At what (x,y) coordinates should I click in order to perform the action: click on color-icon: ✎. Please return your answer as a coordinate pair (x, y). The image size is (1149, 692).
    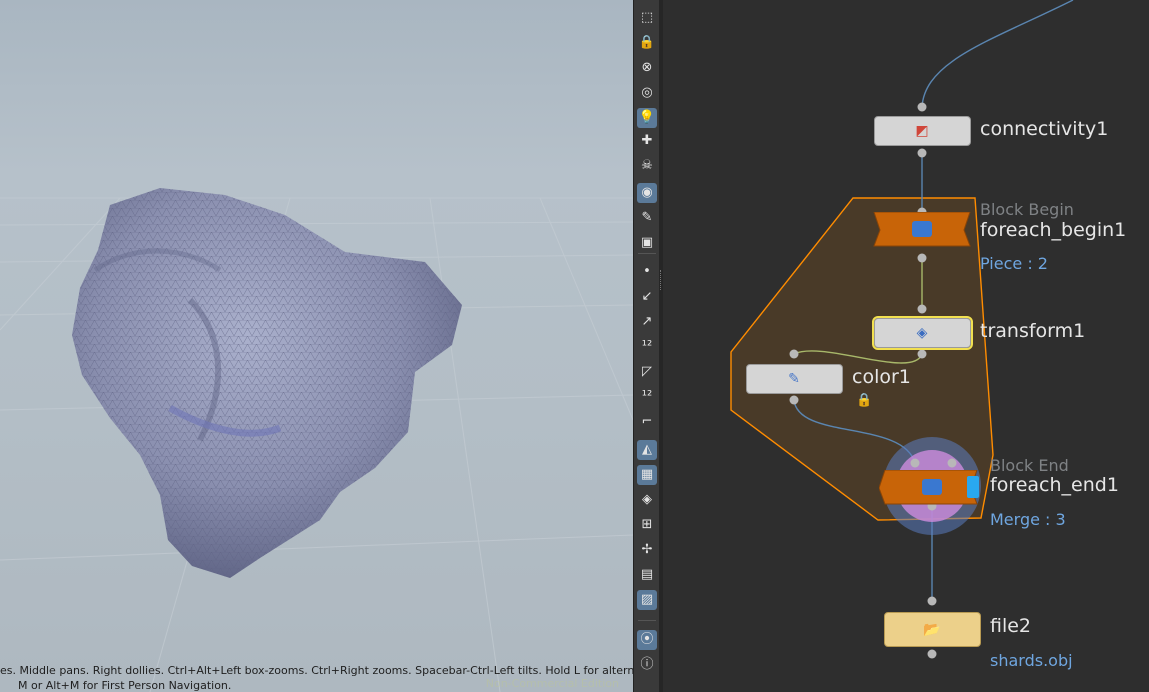
    Looking at the image, I should click on (794, 379).